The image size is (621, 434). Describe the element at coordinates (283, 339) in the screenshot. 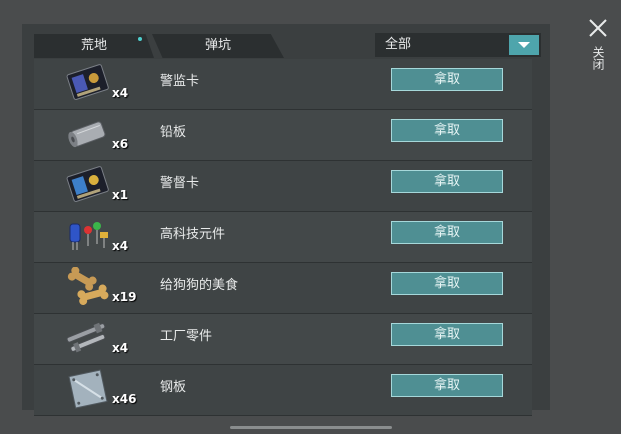

I see `list-item: x4 工厂零件 拿取` at that location.